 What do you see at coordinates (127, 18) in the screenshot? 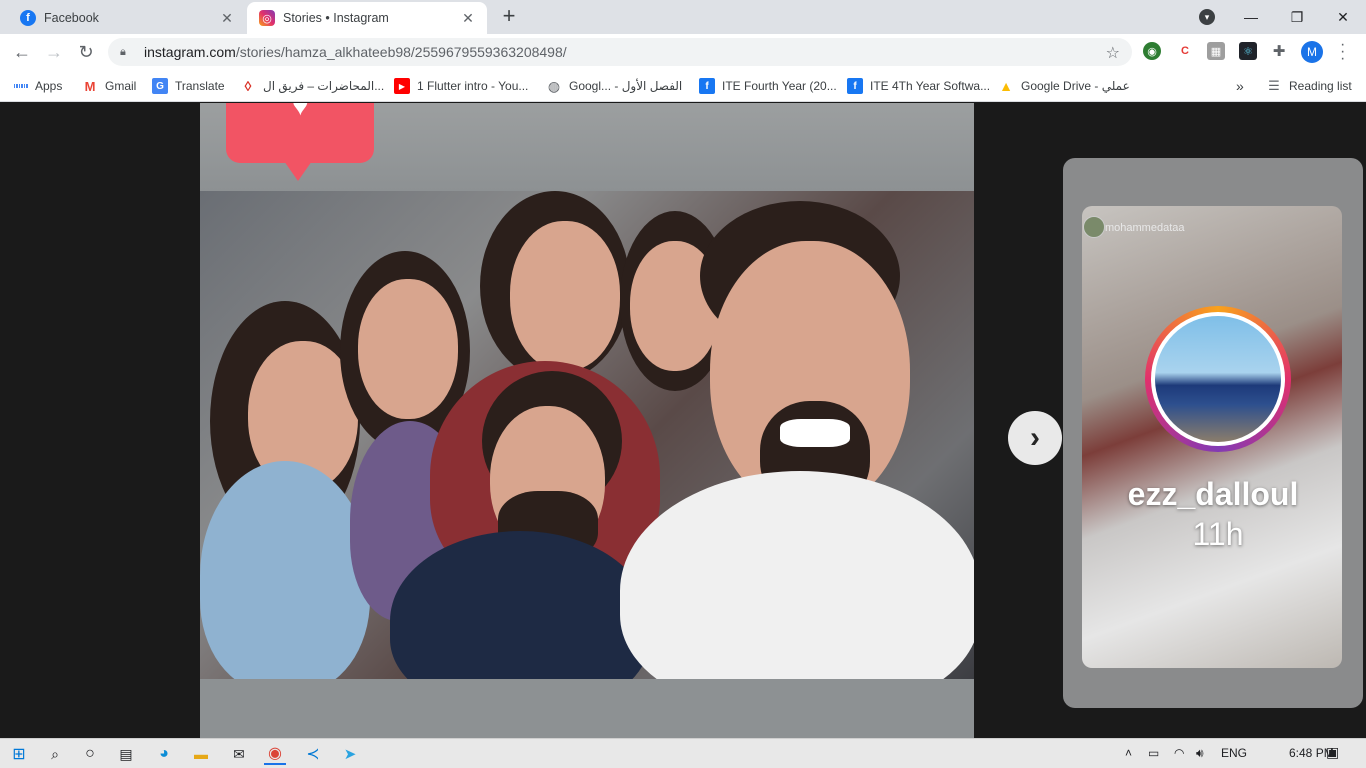
I see `tab-facebook: f Facebook ✕` at bounding box center [127, 18].